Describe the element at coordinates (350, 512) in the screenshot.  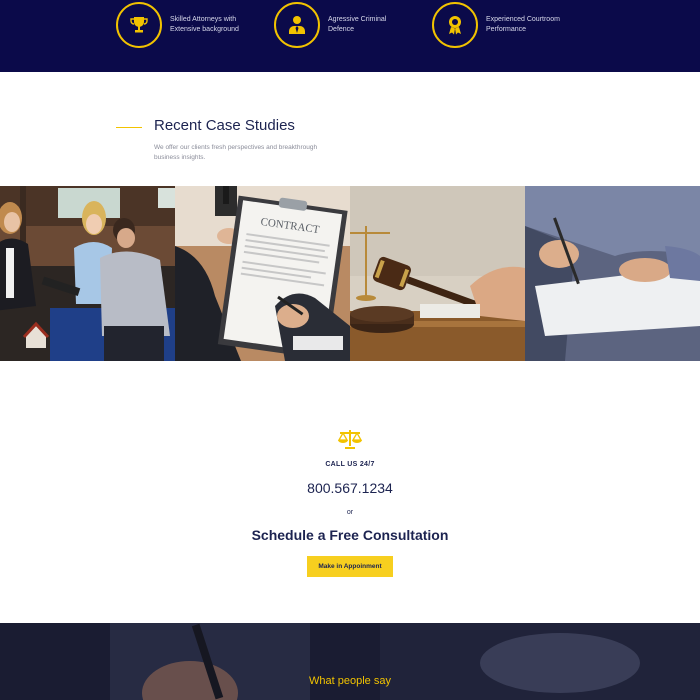
I see `or-label: or` at that location.